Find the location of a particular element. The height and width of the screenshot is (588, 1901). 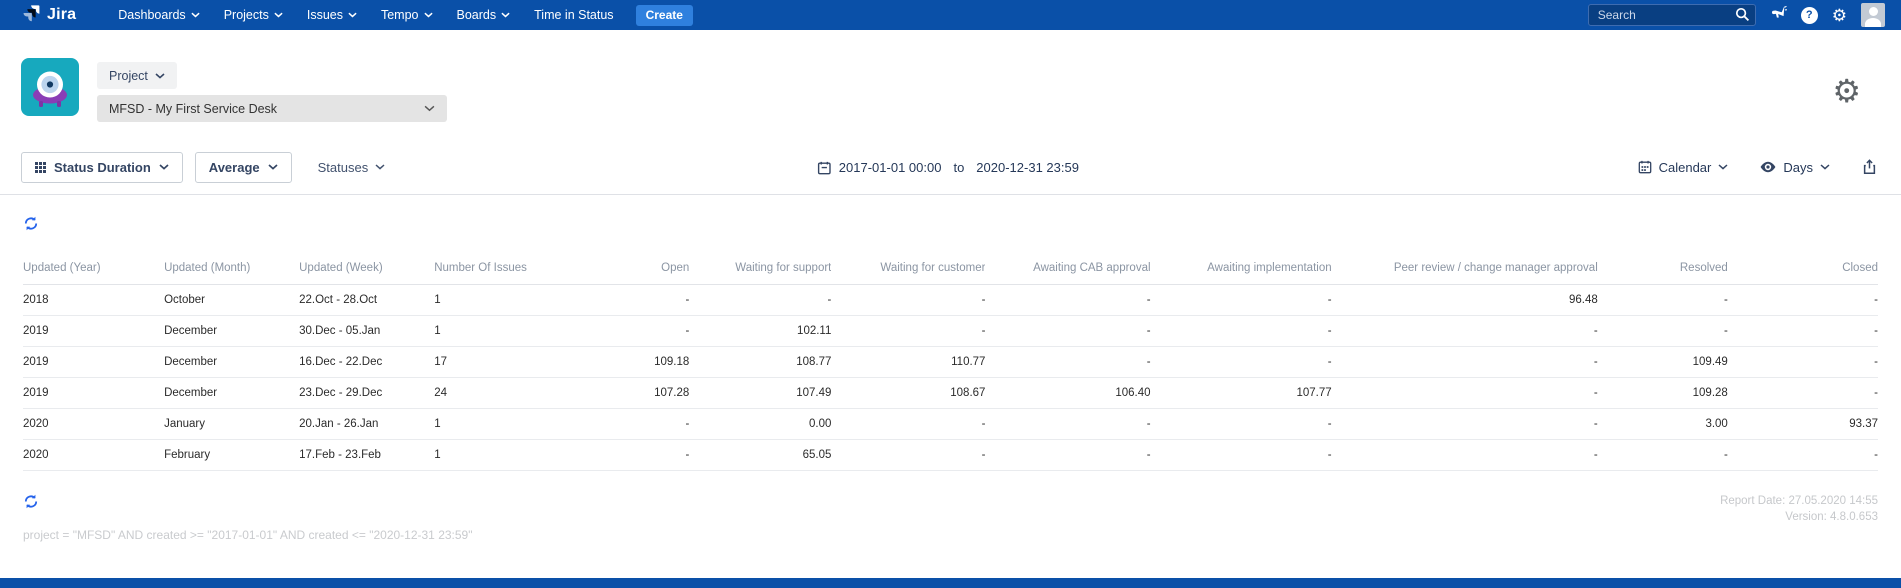

version-text: Version: 4.8.0.653 is located at coordinates (1831, 517).